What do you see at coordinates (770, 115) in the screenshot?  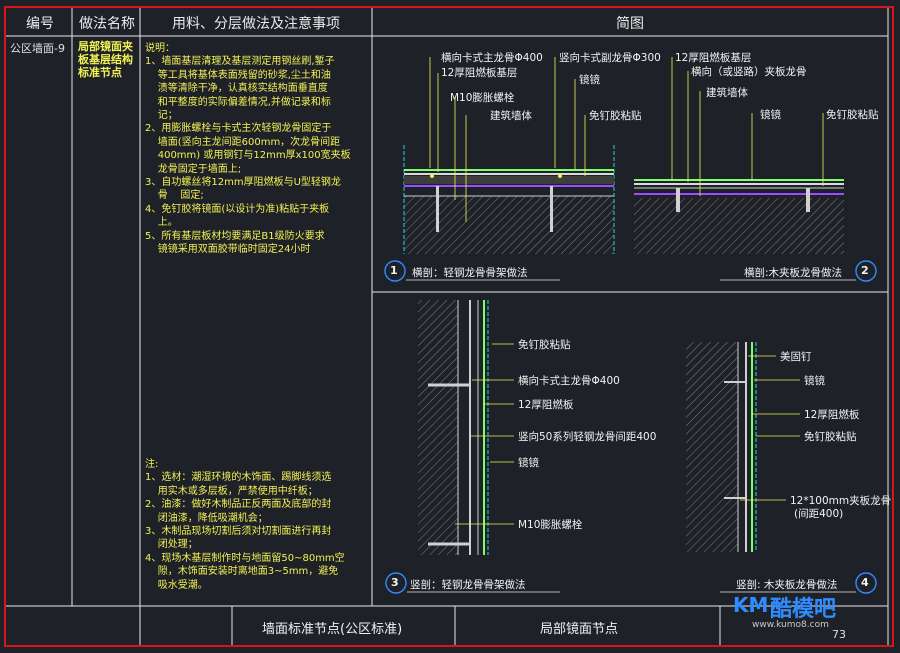 I see `d2-label-mirror: 镜镜` at bounding box center [770, 115].